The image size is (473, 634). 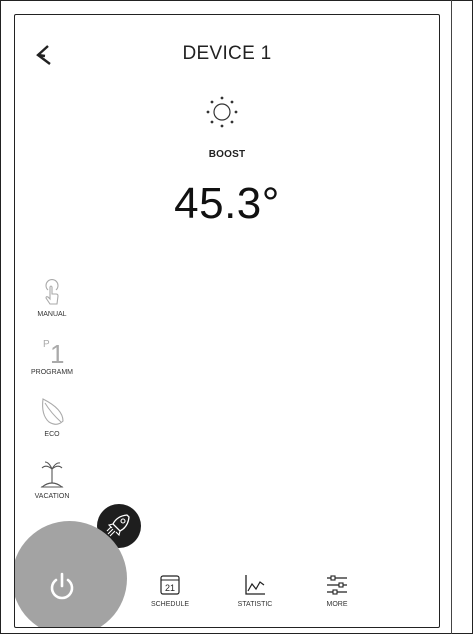 I want to click on sidebar-item-programm: P 1 PROGRAMM, so click(x=52, y=357).